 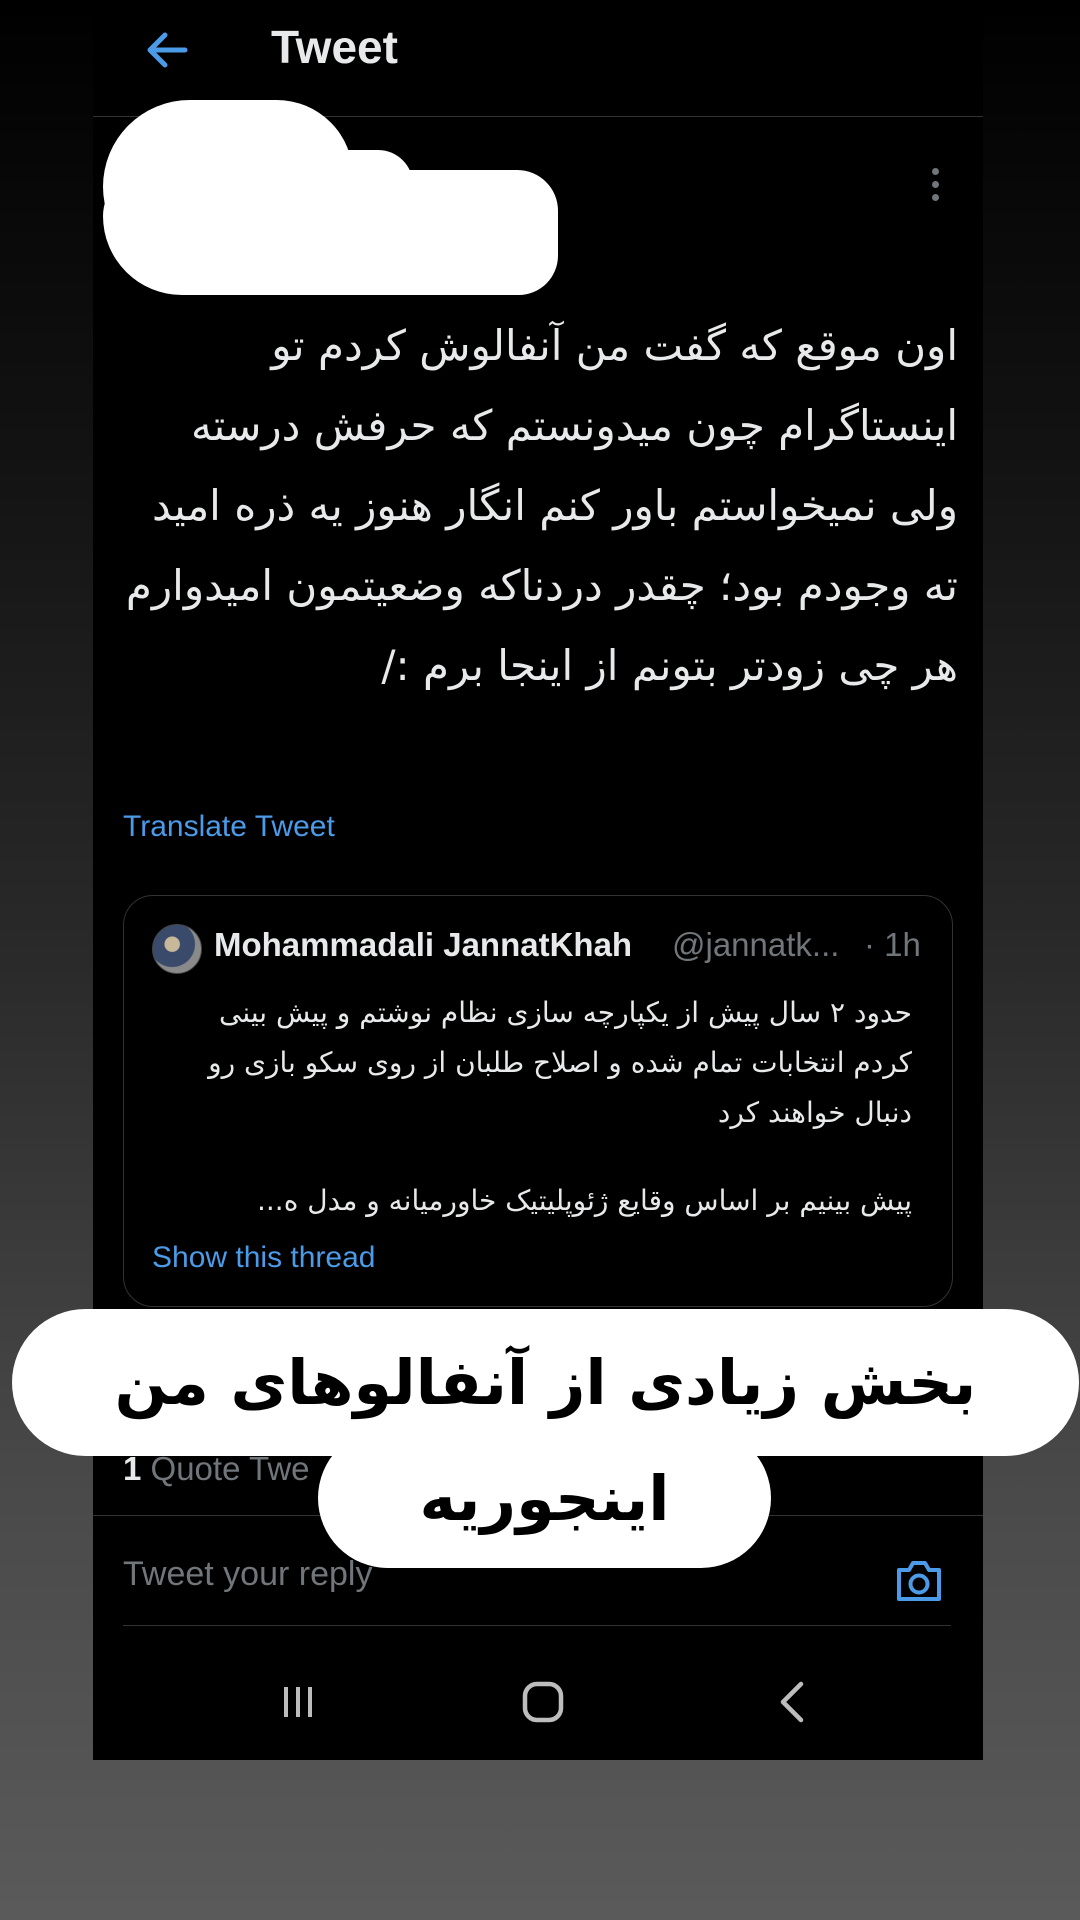 I want to click on camera-button, so click(x=919, y=1581).